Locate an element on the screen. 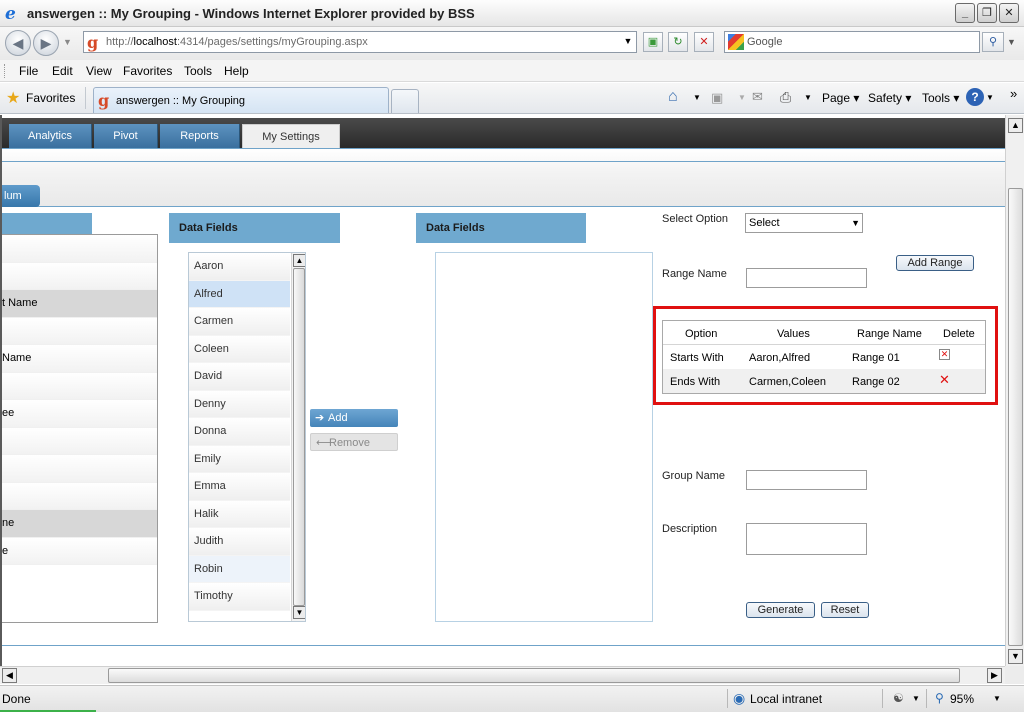 The height and width of the screenshot is (712, 1024). reset-button: Reset is located at coordinates (845, 610).